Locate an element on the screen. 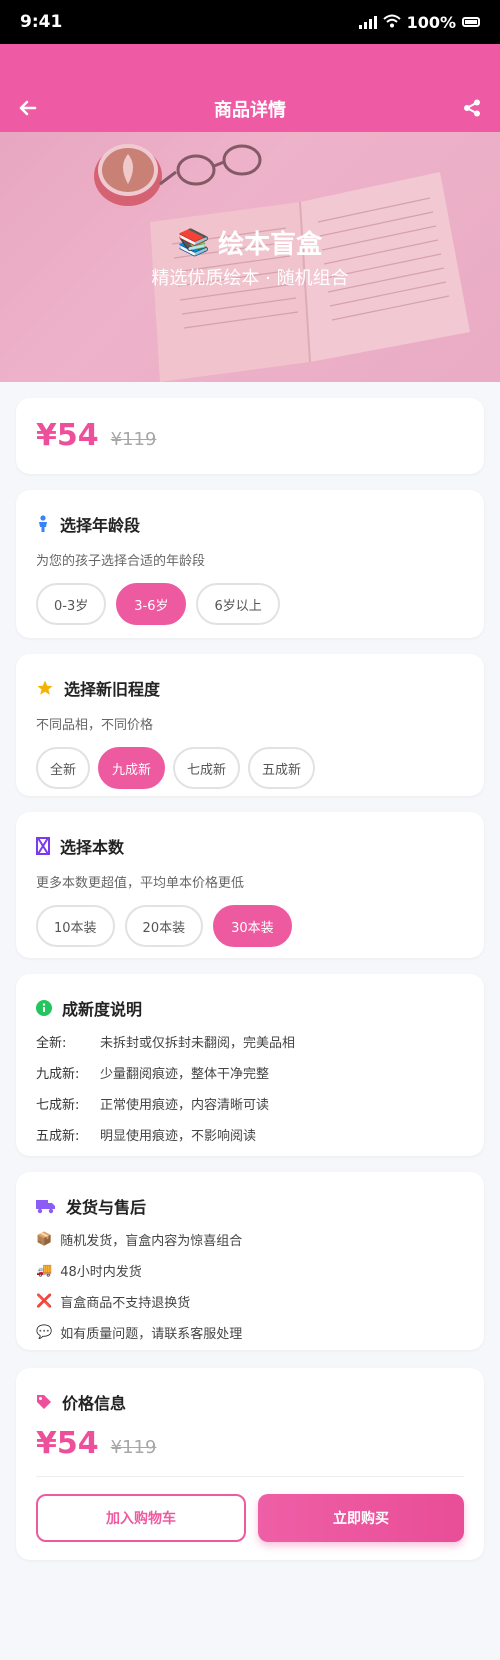 The height and width of the screenshot is (1660, 500). truck-icon is located at coordinates (45, 1207).